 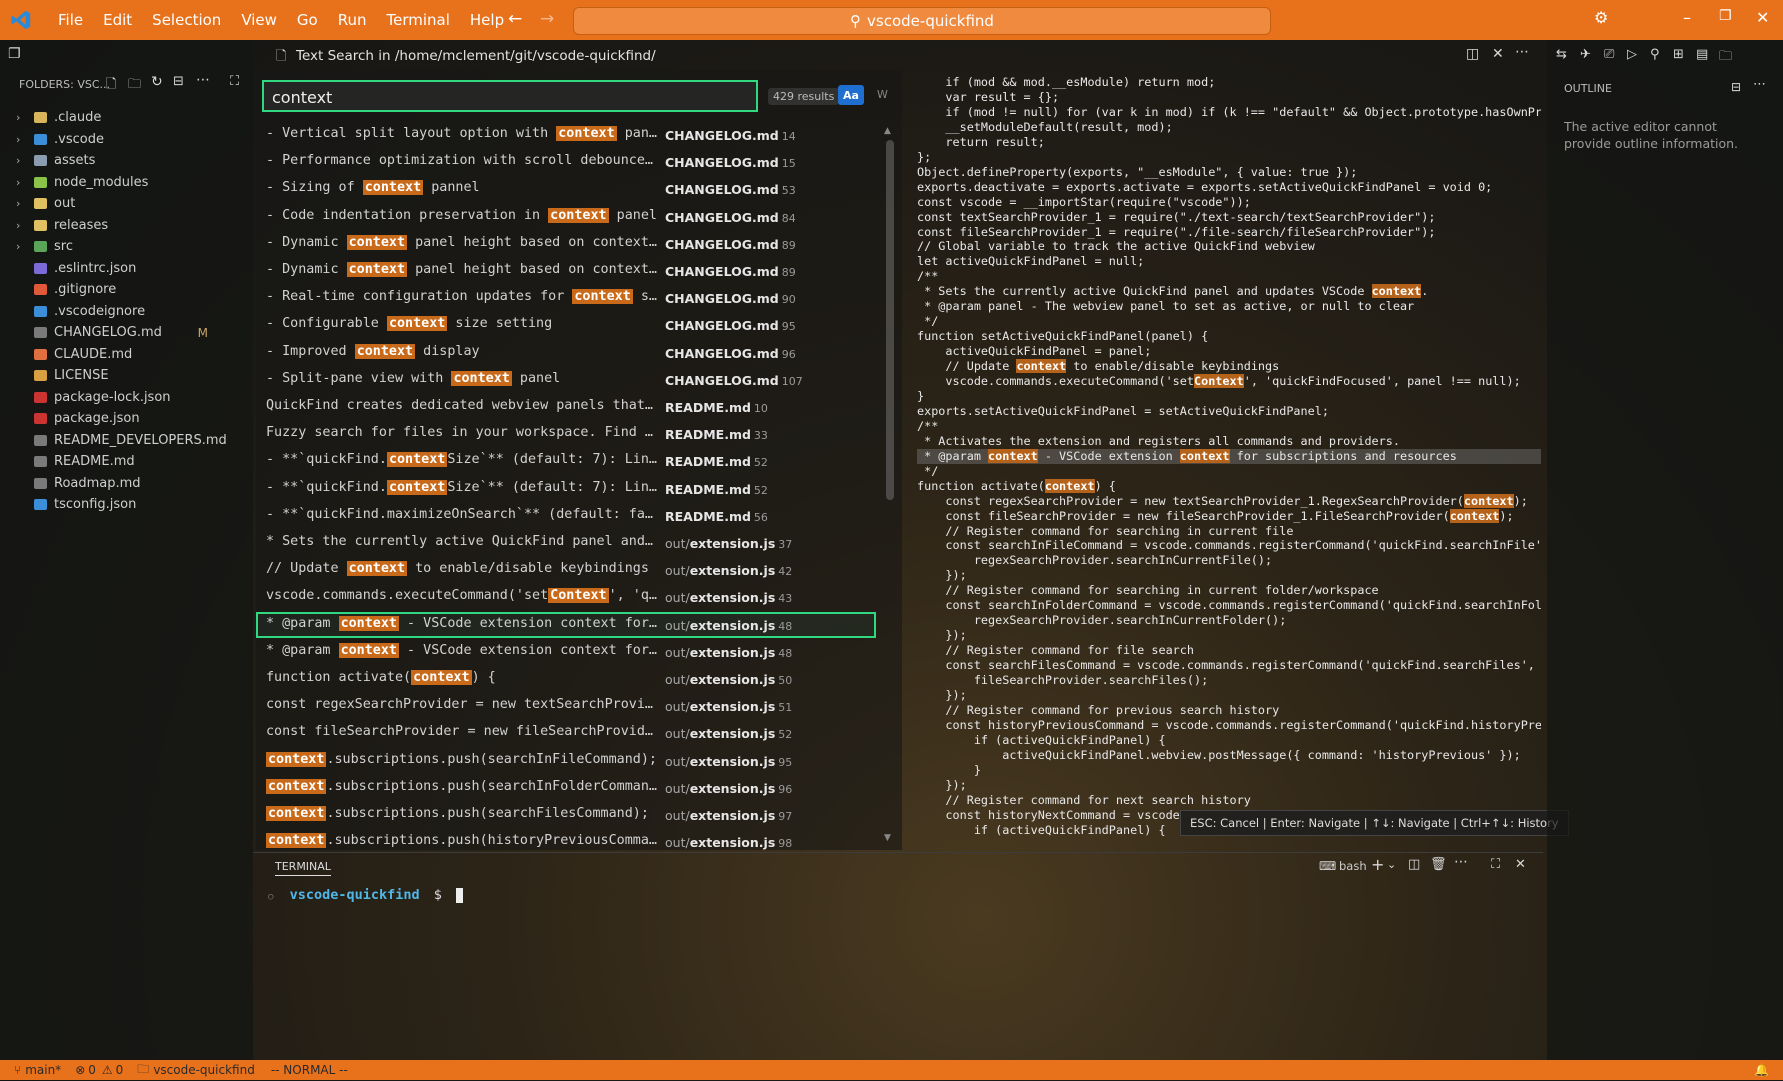 I want to click on outline-more-icon: ⋯, so click(x=1759, y=84).